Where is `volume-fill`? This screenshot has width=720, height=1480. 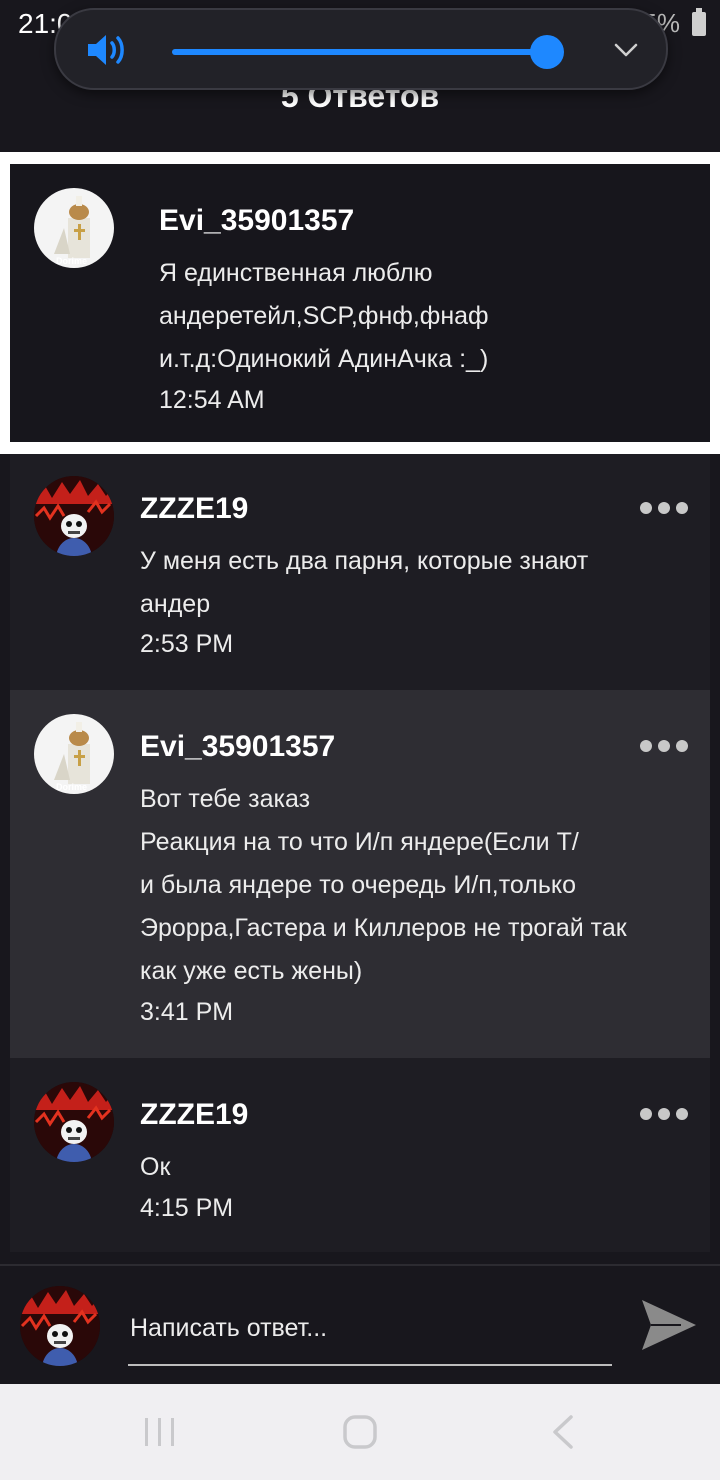
volume-fill is located at coordinates (359, 52).